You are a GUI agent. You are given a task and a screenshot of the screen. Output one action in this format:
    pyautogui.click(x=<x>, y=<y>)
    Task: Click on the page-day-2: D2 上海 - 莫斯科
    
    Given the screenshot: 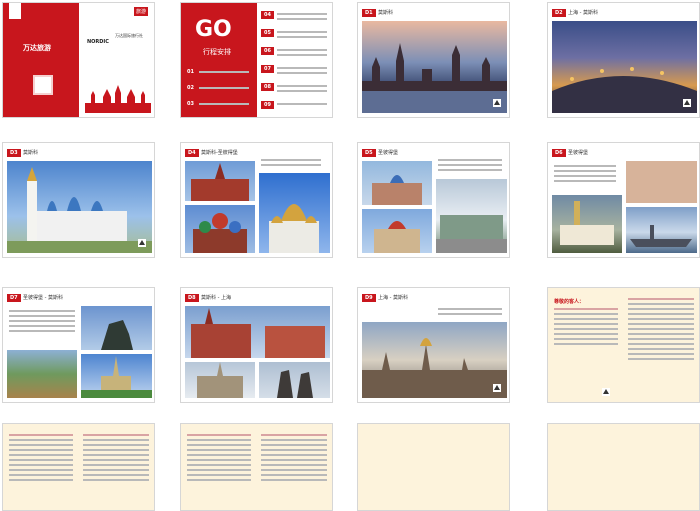 What is the action you would take?
    pyautogui.click(x=623, y=60)
    